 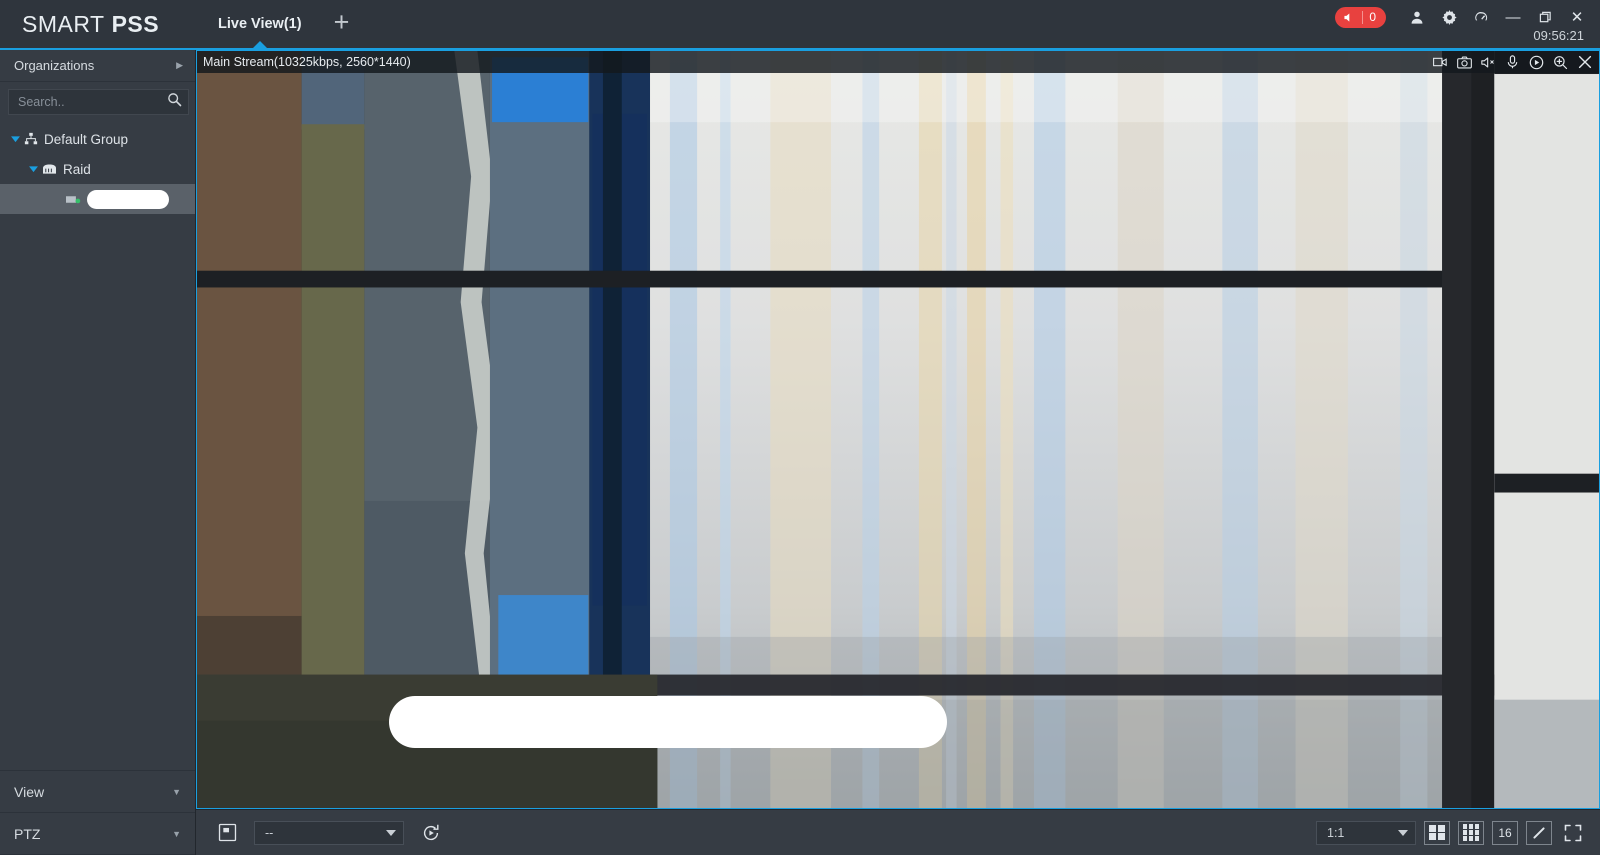 I want to click on stream-label: Main Stream(10325kbps, 2560*1440), so click(x=307, y=62).